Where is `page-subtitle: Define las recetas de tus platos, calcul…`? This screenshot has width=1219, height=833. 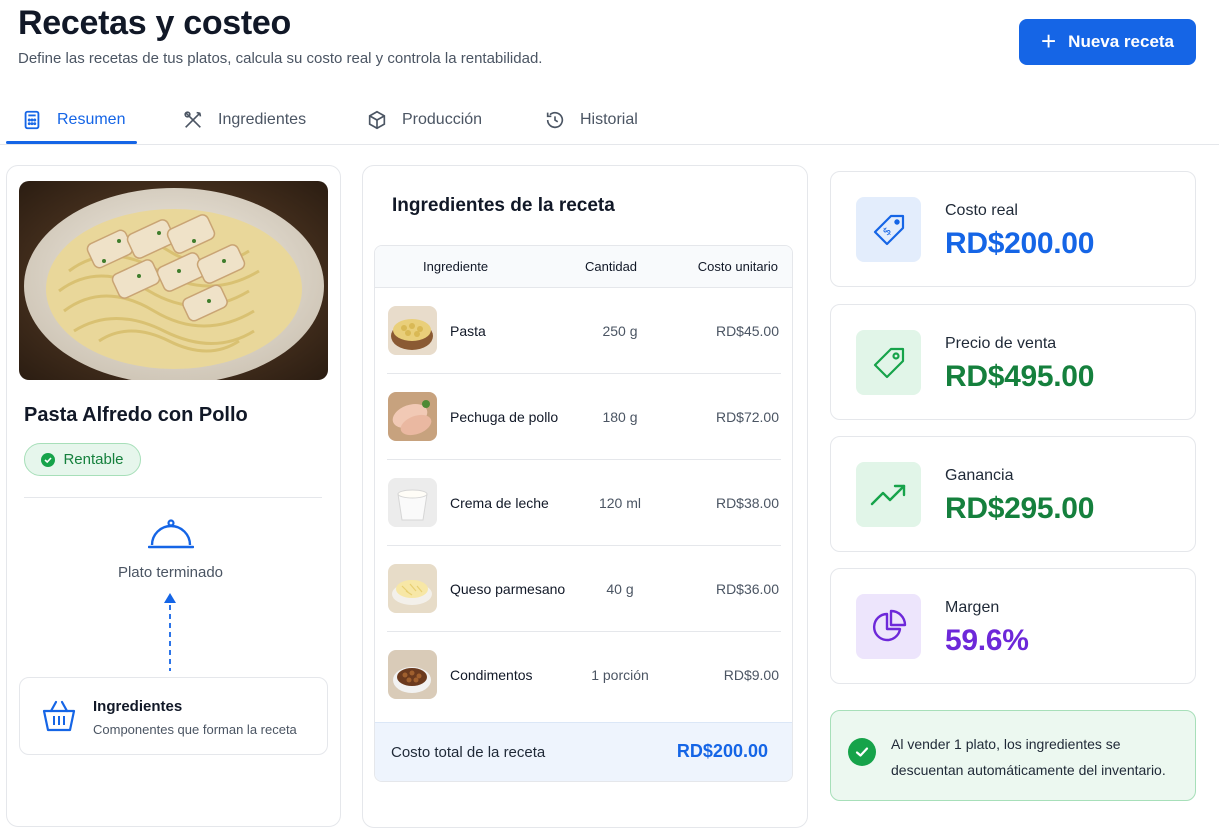 page-subtitle: Define las recetas de tus platos, calcul… is located at coordinates (280, 58).